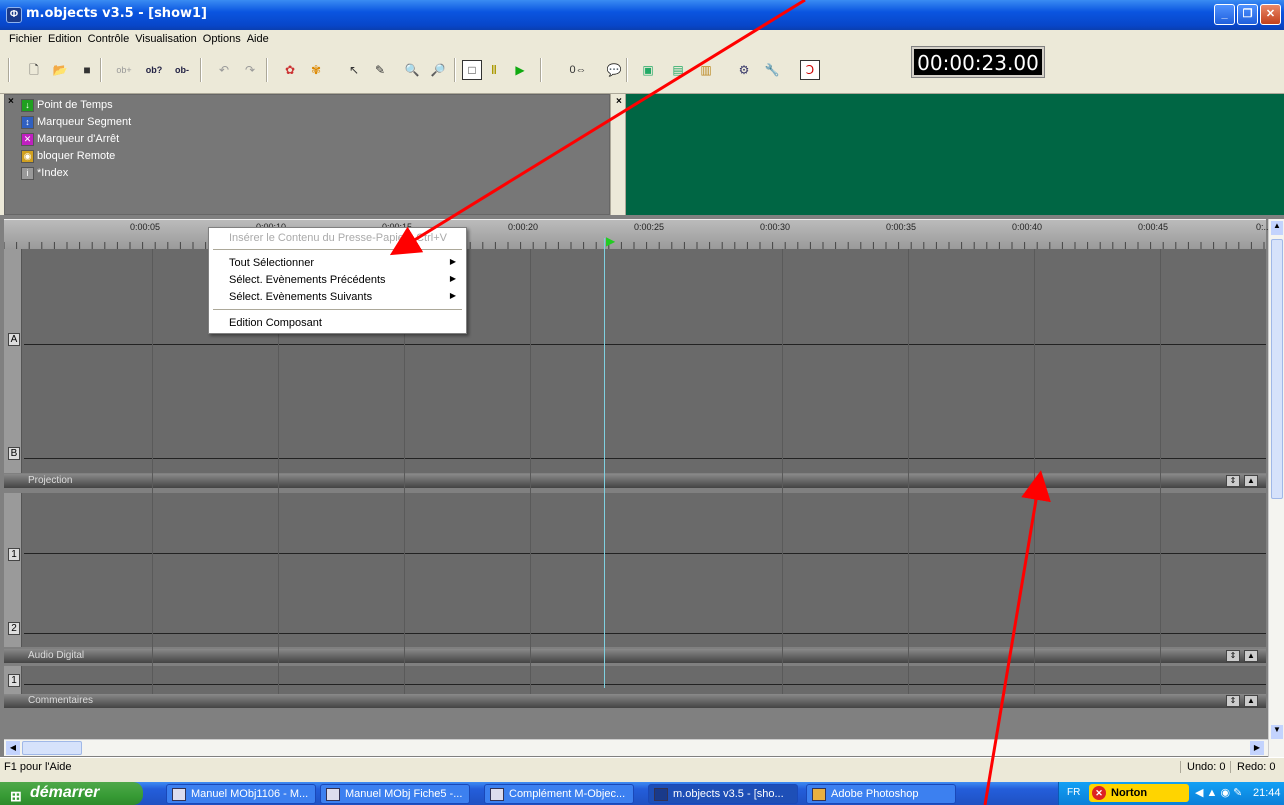 The width and height of the screenshot is (1284, 805). I want to click on undo-icon: ↶, so click(224, 70).